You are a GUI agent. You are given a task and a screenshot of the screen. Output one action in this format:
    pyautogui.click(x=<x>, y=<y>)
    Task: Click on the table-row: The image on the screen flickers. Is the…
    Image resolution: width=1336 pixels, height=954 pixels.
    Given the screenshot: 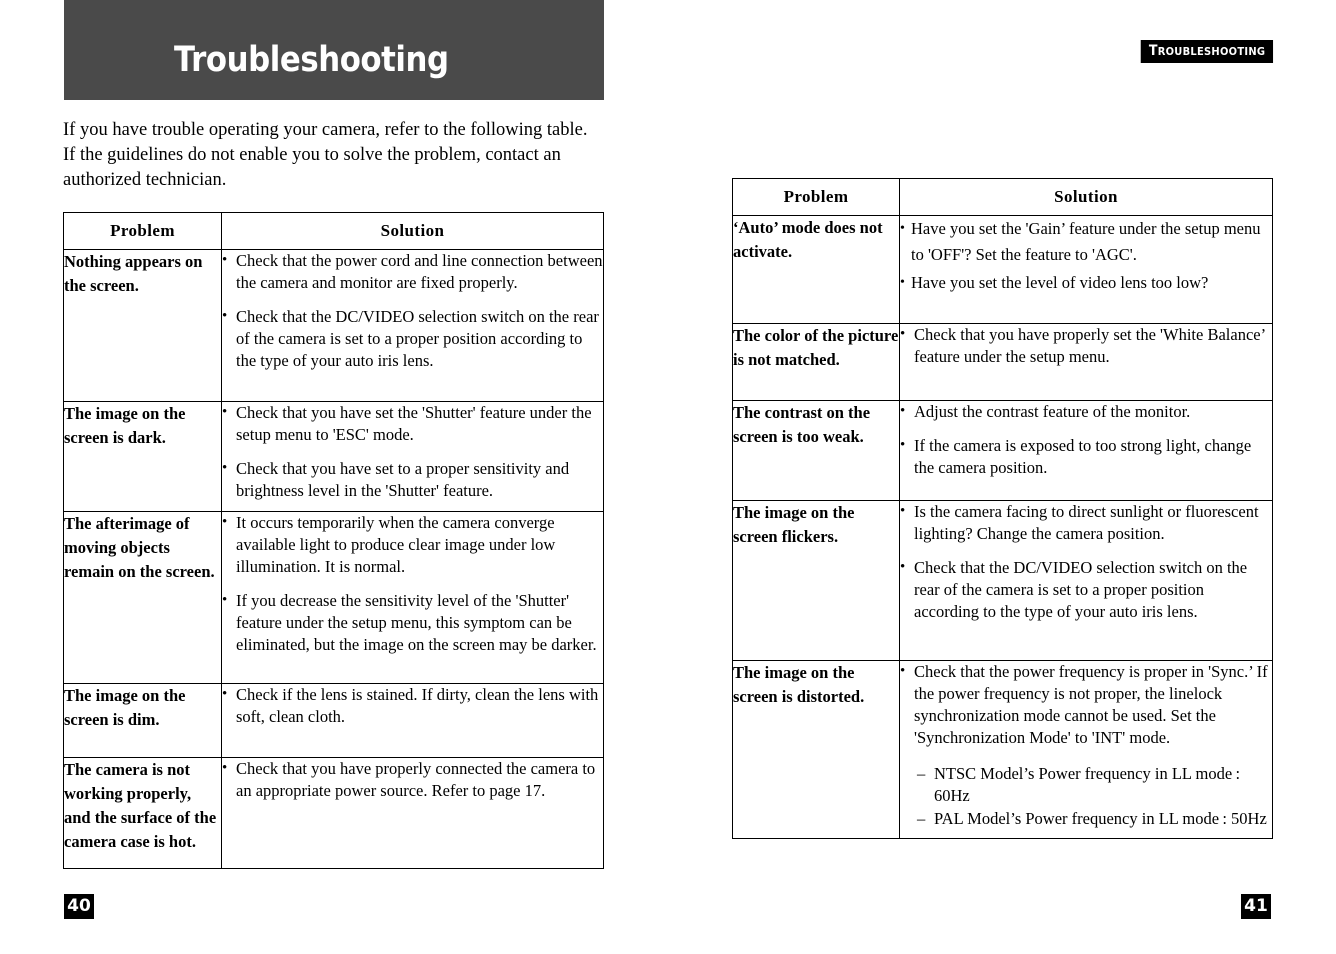 What is the action you would take?
    pyautogui.click(x=1002, y=580)
    